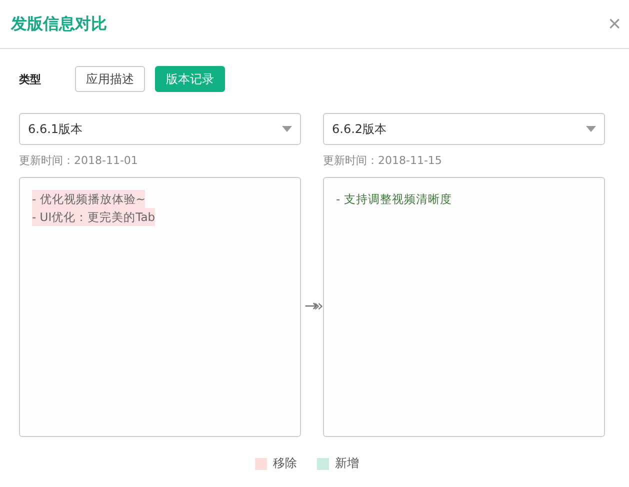 The height and width of the screenshot is (487, 629). What do you see at coordinates (347, 463) in the screenshot?
I see `legend-label: 新增` at bounding box center [347, 463].